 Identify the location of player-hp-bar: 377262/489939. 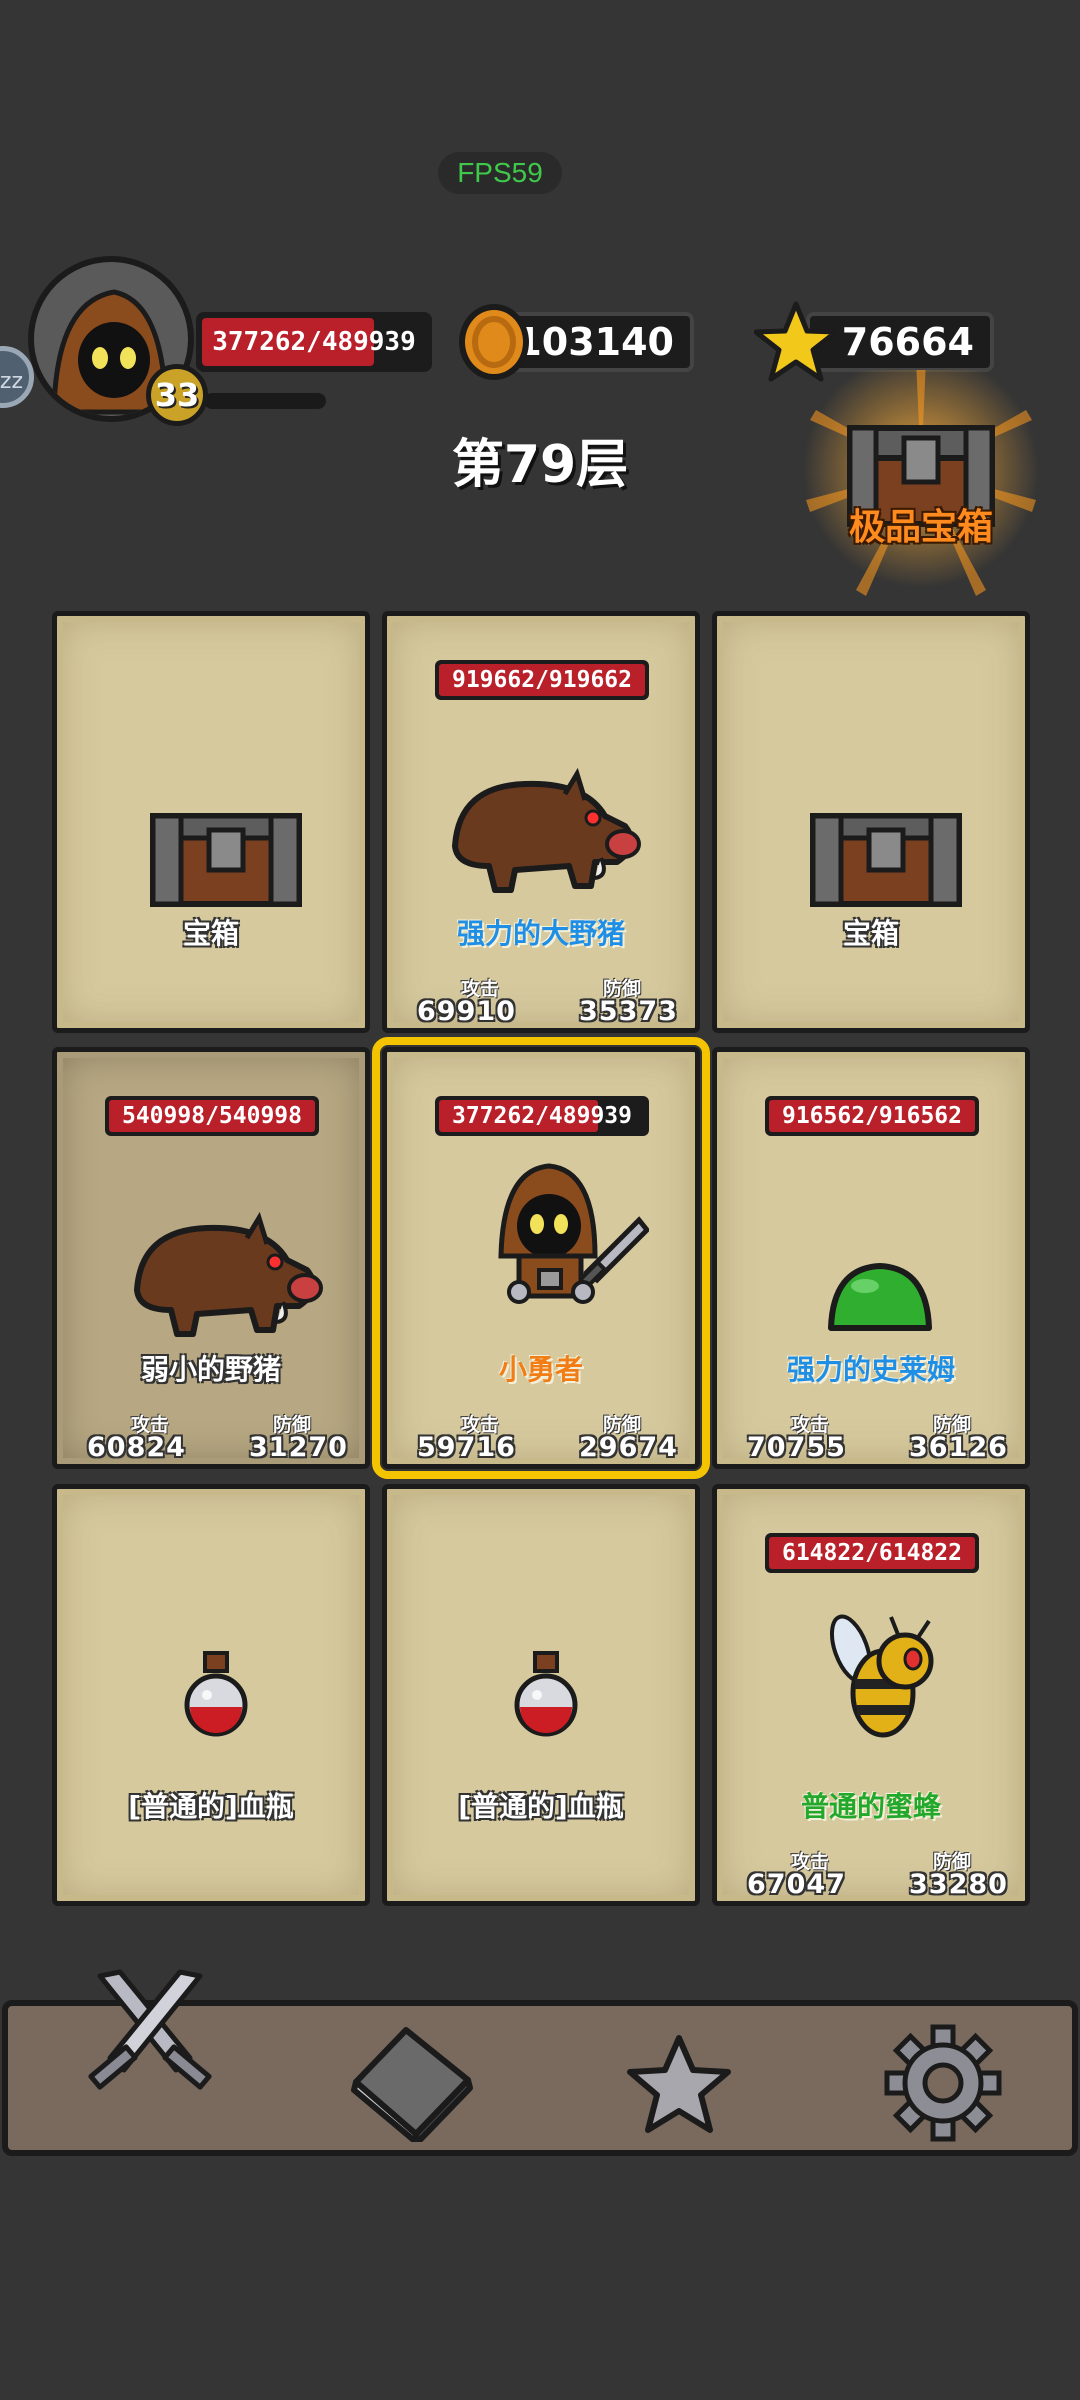
(314, 342).